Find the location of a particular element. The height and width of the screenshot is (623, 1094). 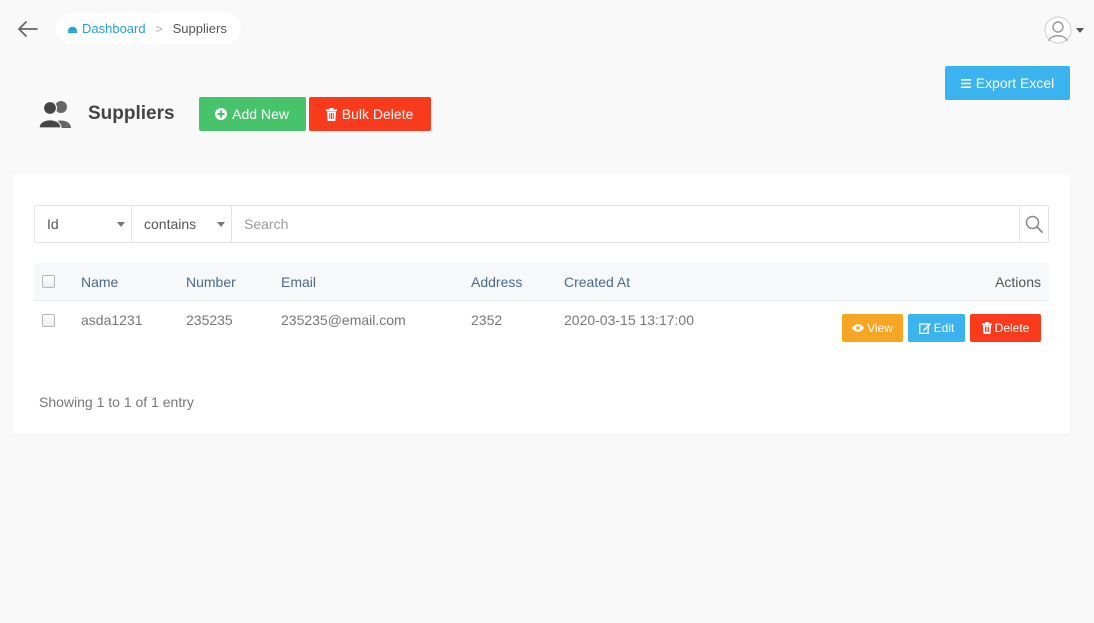

row-name: asda1231 is located at coordinates (112, 320).